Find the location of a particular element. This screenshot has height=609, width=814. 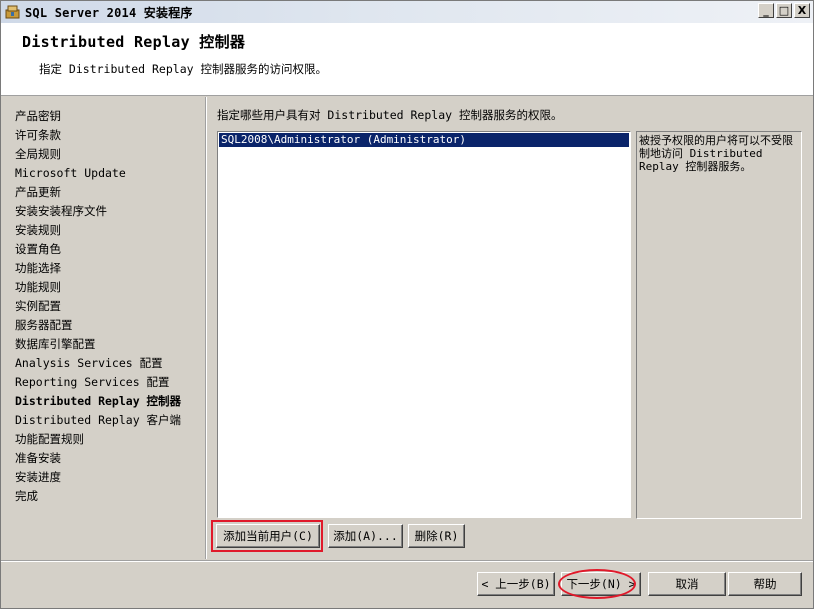

step-item: 许可条款 is located at coordinates (98, 135).